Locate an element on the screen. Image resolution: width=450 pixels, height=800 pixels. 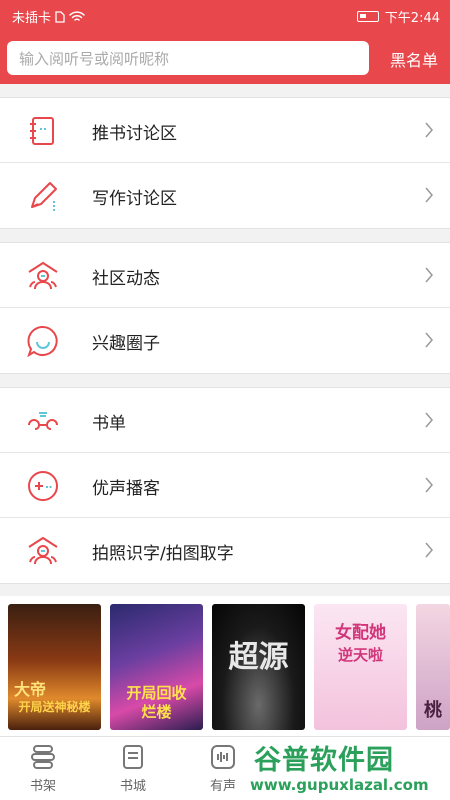
carrier-label: 未插卡 is located at coordinates (32, 18).